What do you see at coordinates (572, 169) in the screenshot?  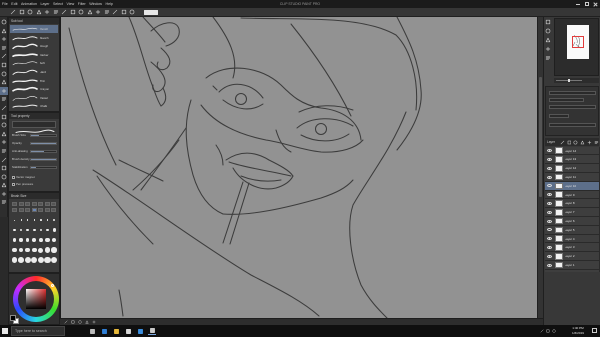 I see `layer-row: Layer 12` at bounding box center [572, 169].